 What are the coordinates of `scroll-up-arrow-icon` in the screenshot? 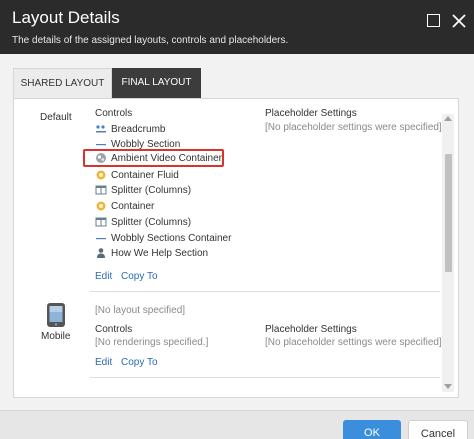 It's located at (448, 118).